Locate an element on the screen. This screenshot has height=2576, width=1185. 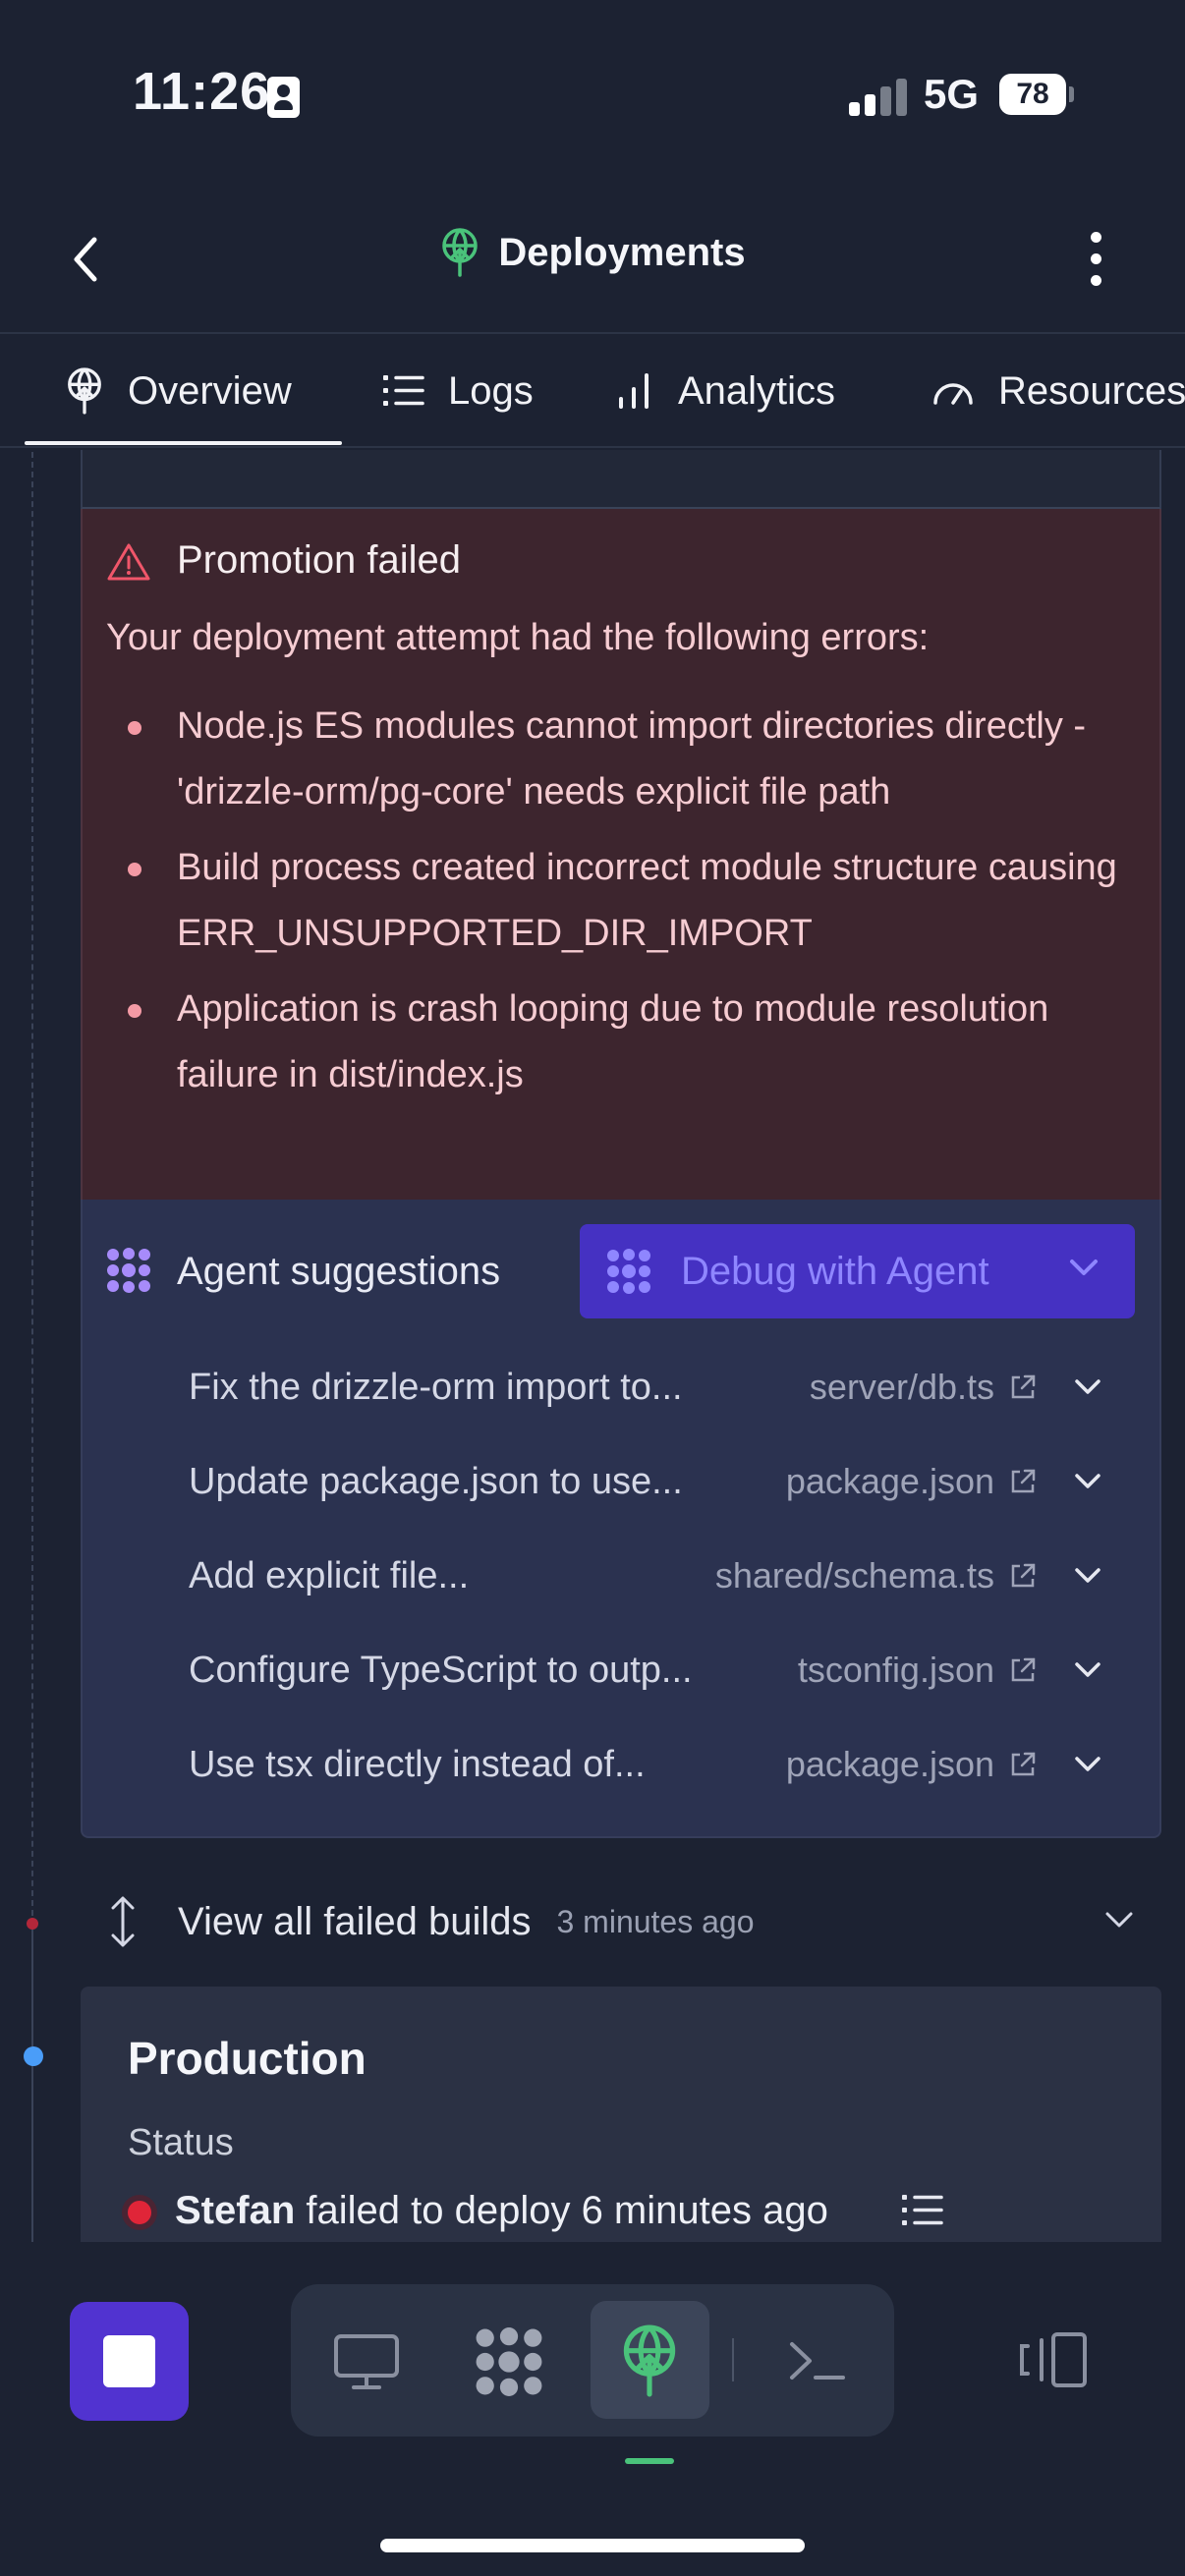
deployments-button is located at coordinates (650, 2363).